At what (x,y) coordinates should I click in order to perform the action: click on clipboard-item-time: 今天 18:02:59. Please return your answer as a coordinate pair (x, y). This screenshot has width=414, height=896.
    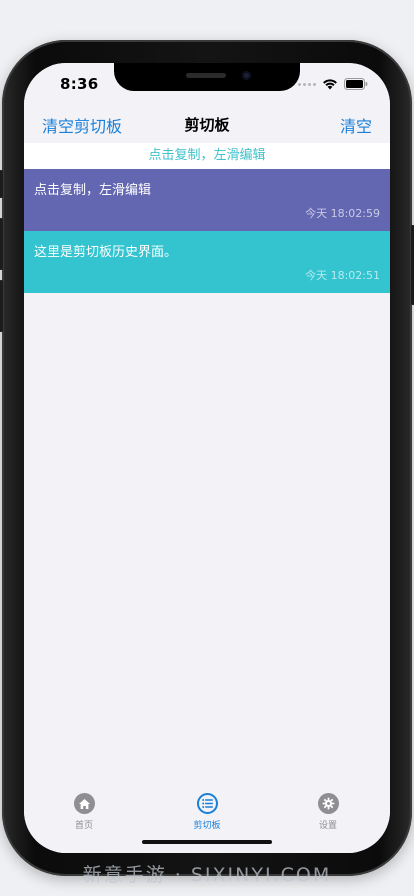
    Looking at the image, I should click on (342, 213).